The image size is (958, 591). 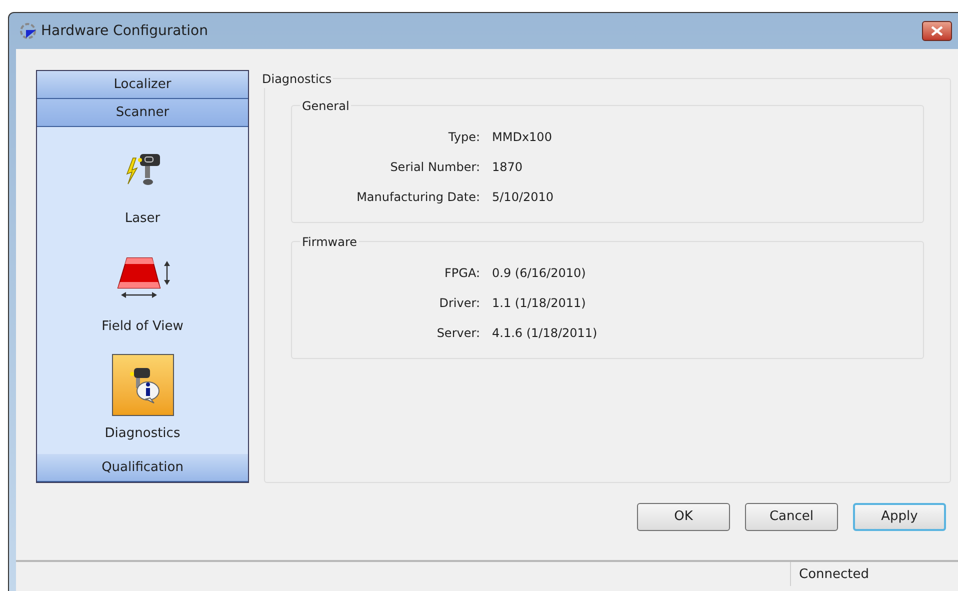 I want to click on field-label: Manufacturing Date:, so click(x=418, y=197).